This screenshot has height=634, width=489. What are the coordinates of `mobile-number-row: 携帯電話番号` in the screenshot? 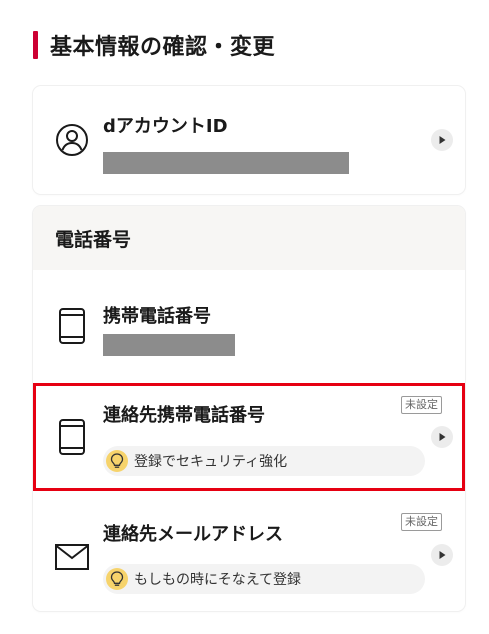 It's located at (249, 322).